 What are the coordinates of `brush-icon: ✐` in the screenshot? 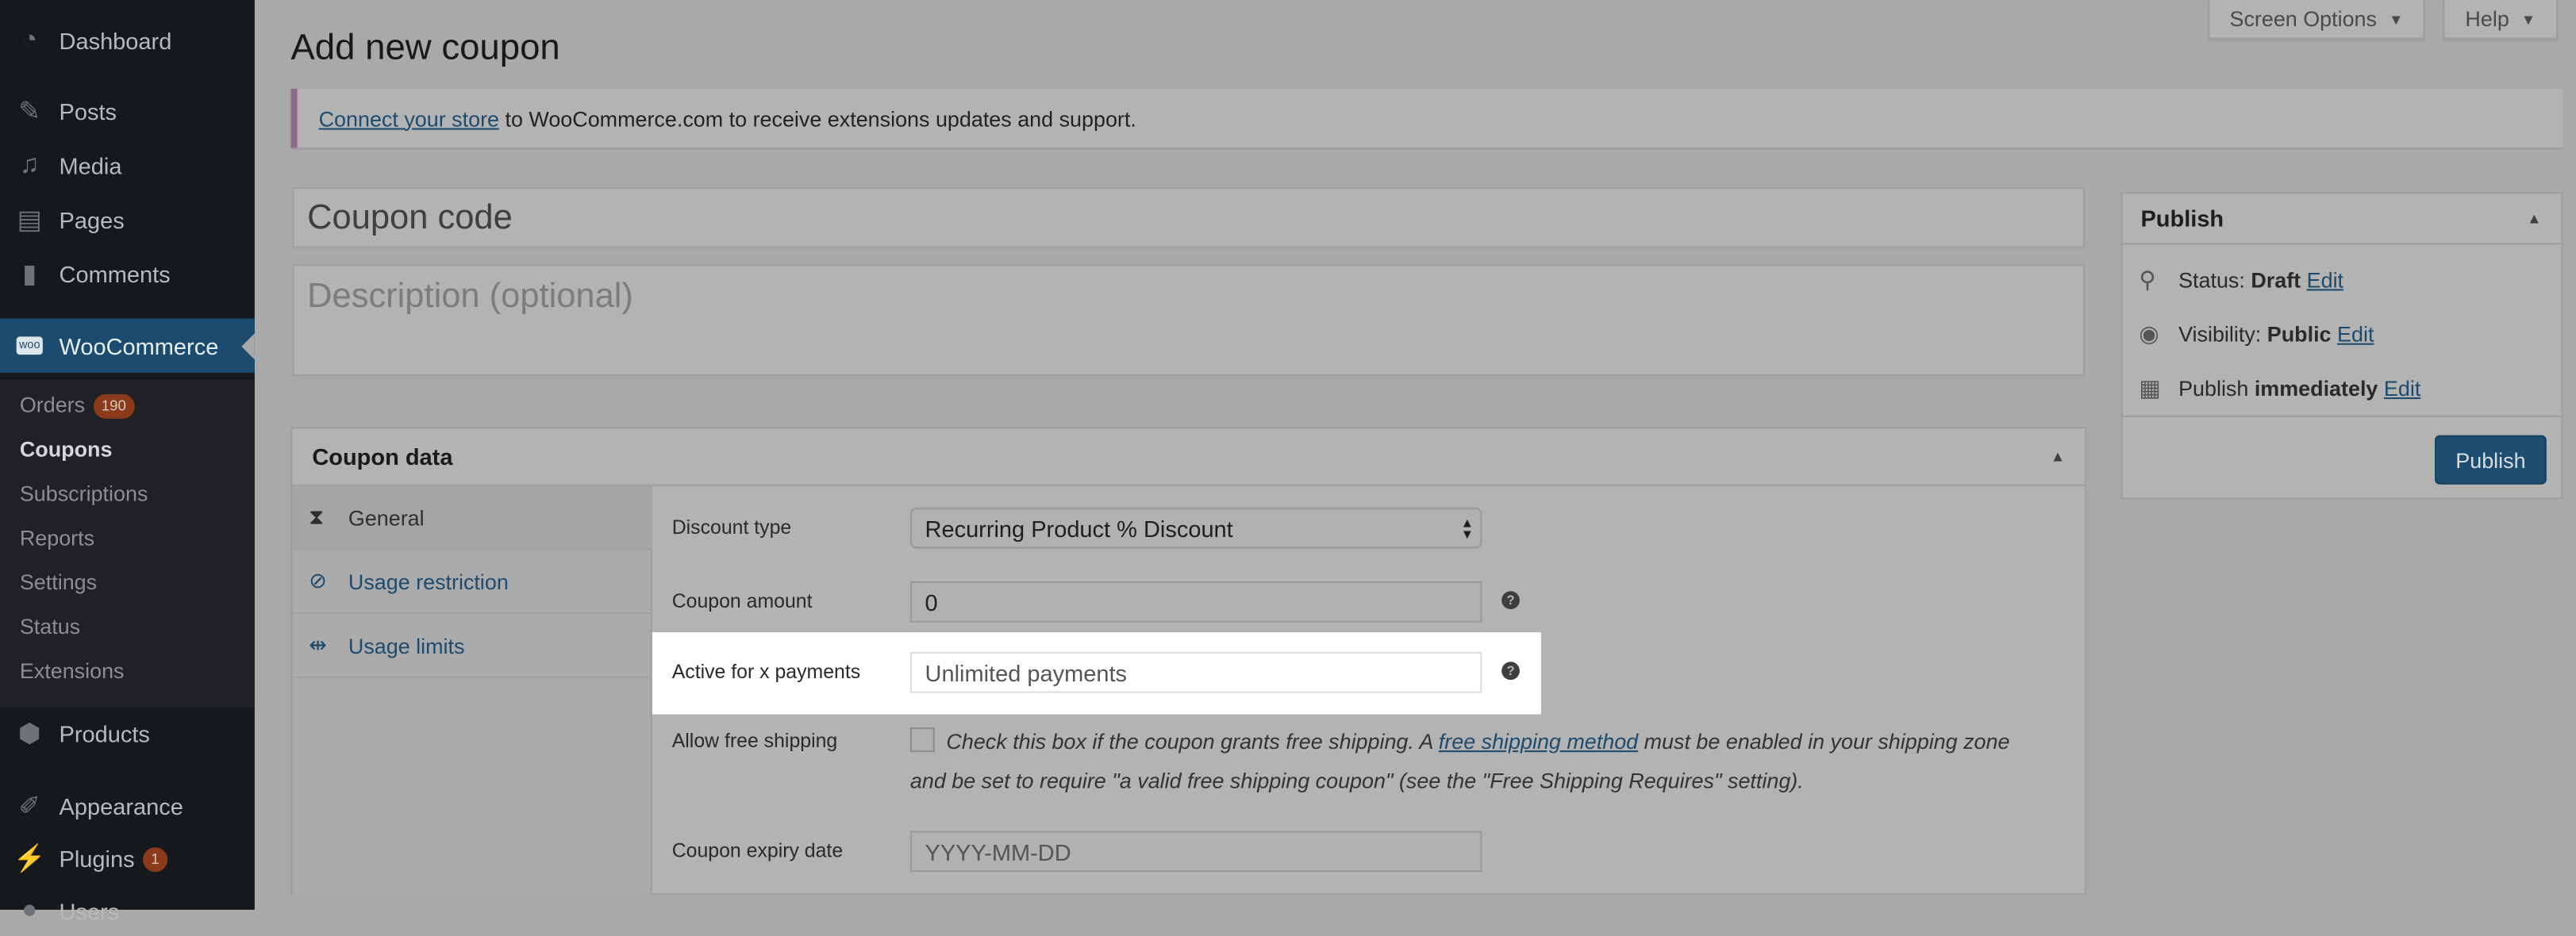 It's located at (30, 807).